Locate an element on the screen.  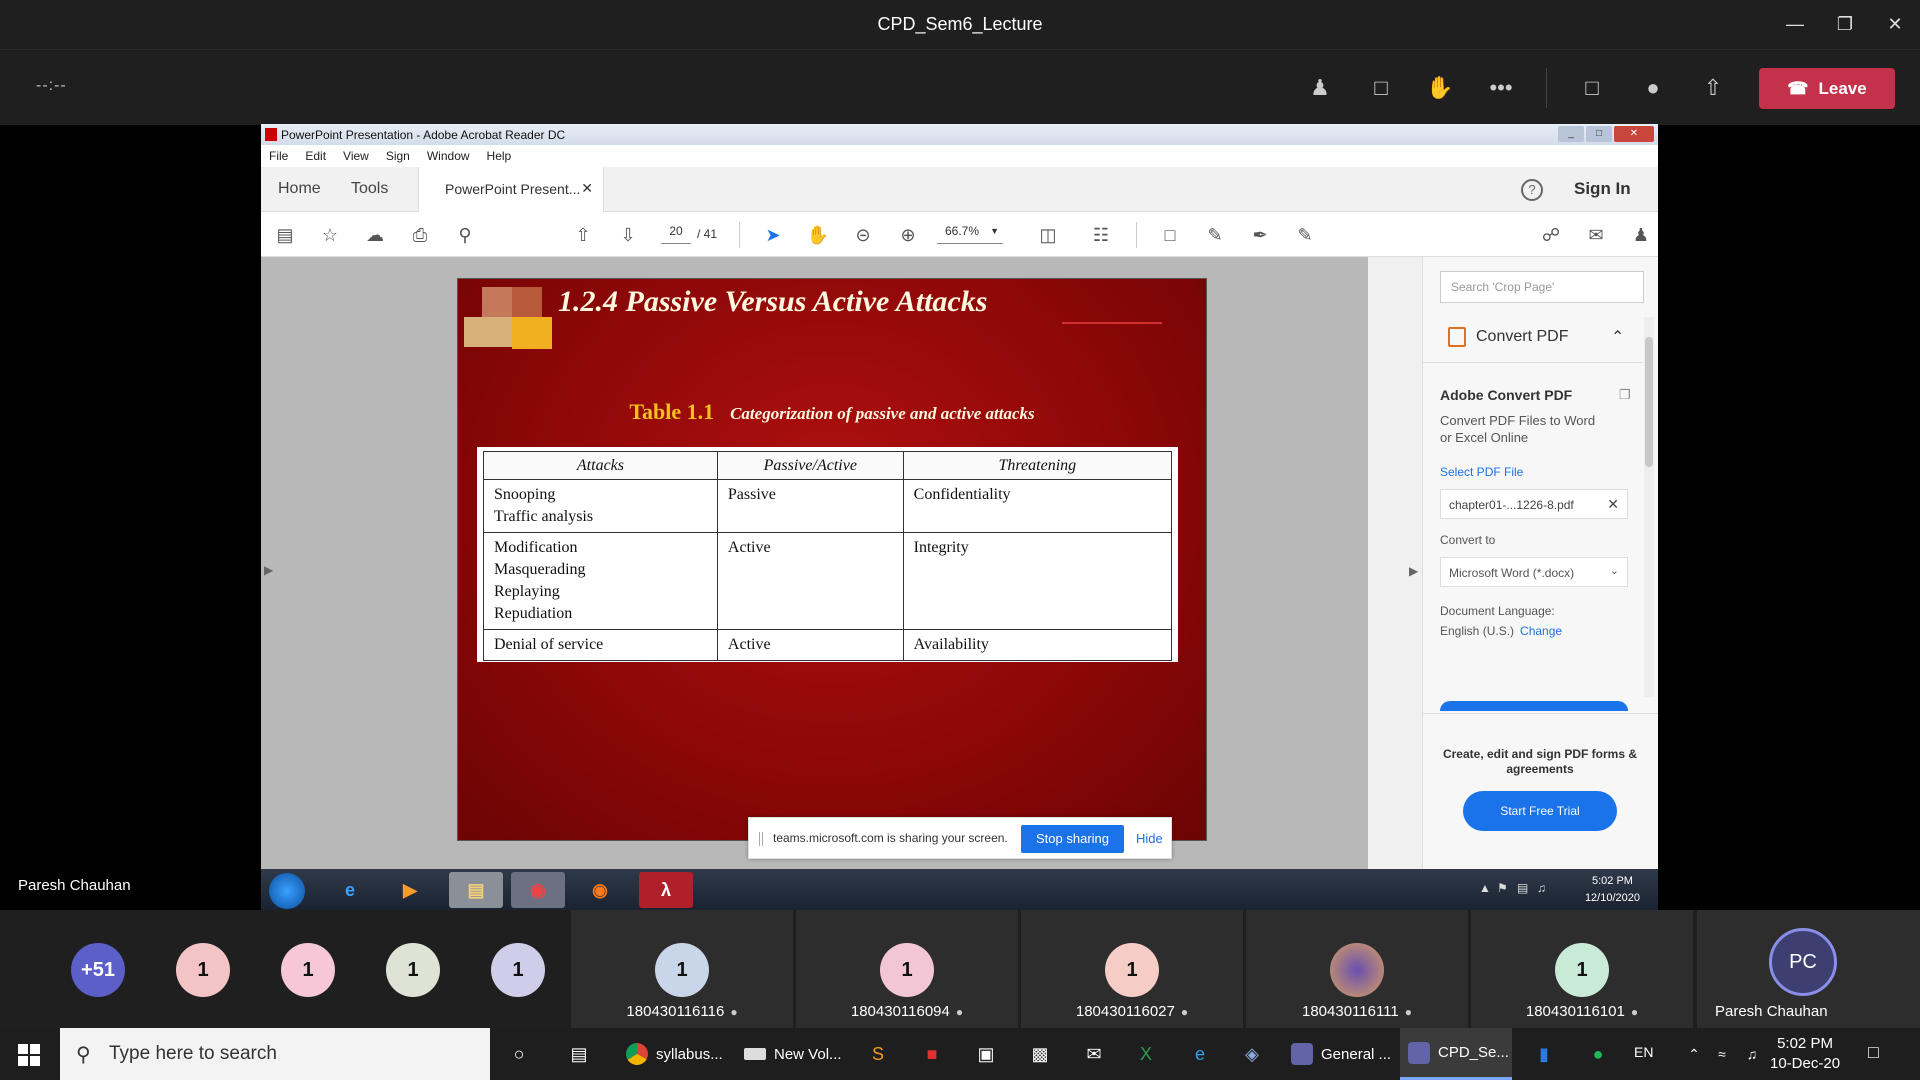
comment-icon: □ is located at coordinates (1170, 235).